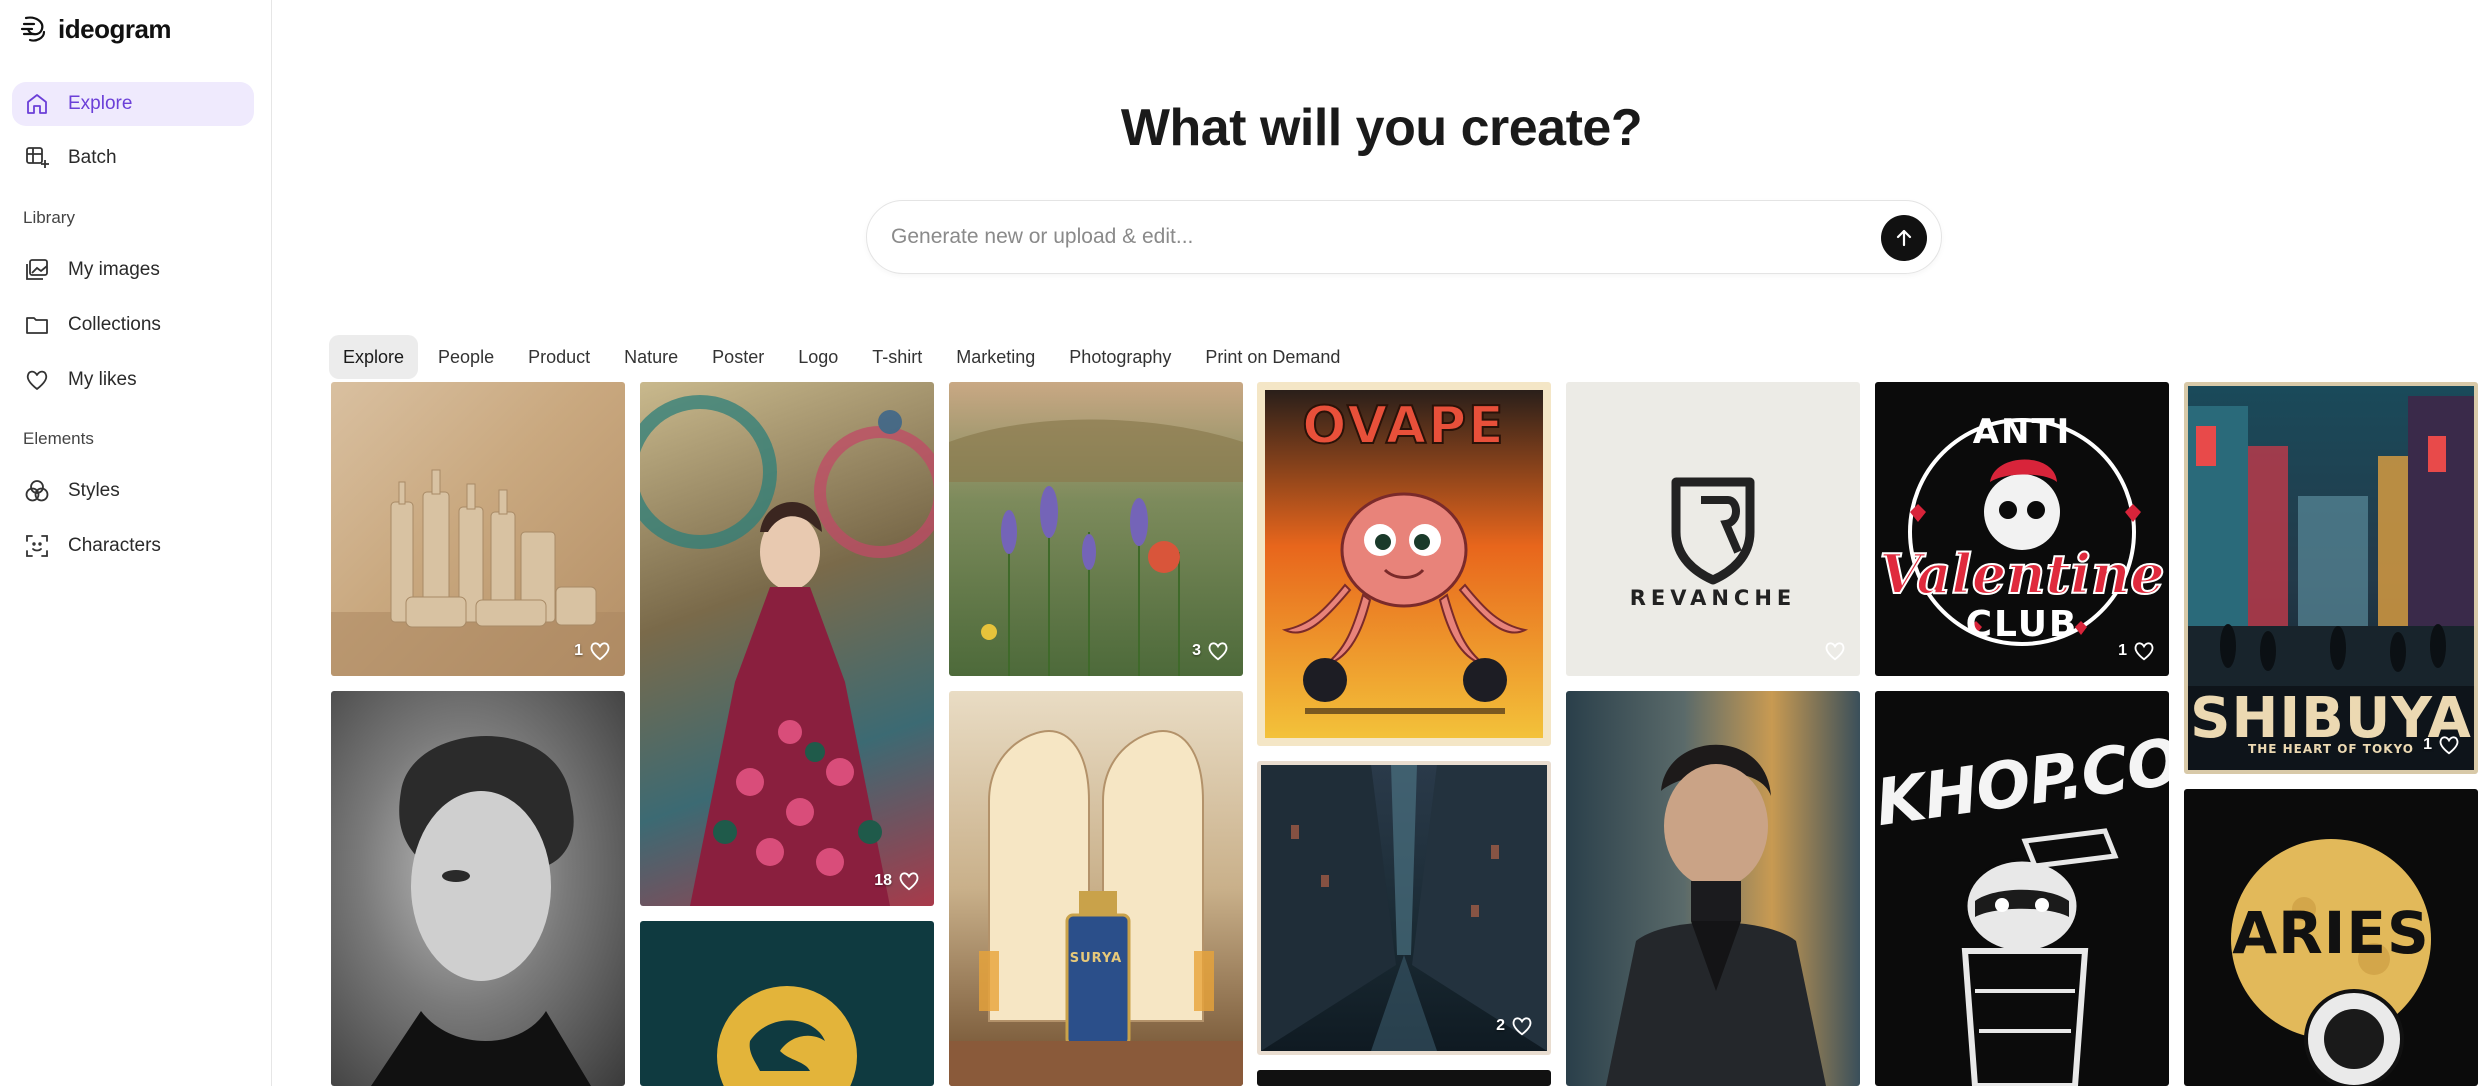 The height and width of the screenshot is (1086, 2491). I want to click on sidebar-item-label: Characters, so click(114, 545).